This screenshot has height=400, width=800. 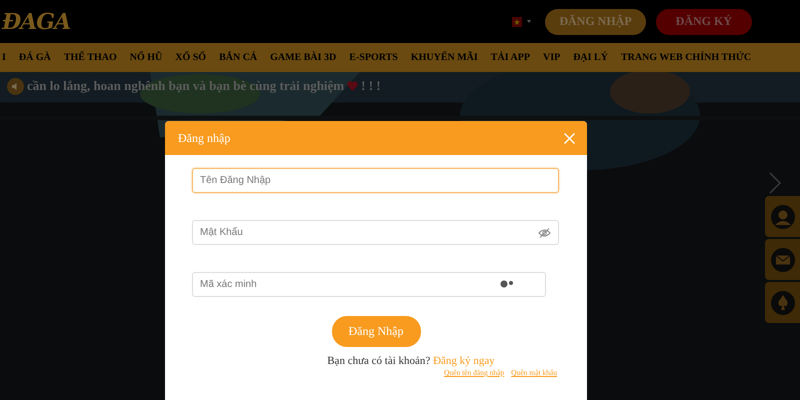 I want to click on cards-button, so click(x=782, y=302).